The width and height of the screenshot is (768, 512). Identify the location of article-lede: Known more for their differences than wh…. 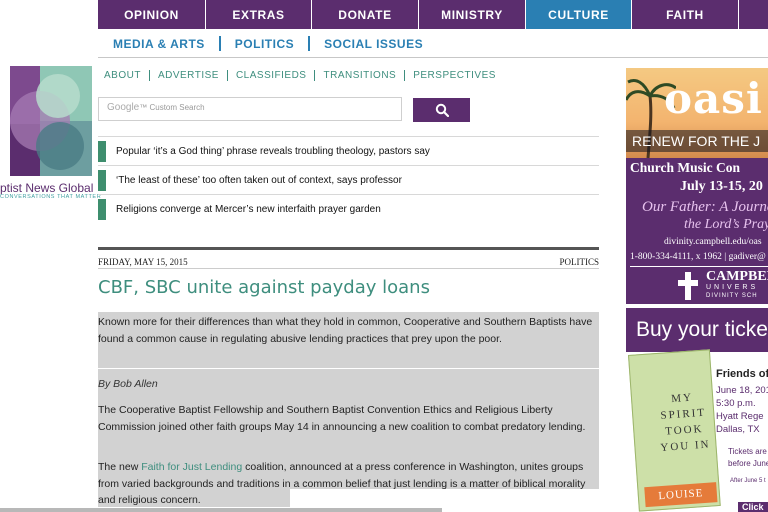
(348, 340).